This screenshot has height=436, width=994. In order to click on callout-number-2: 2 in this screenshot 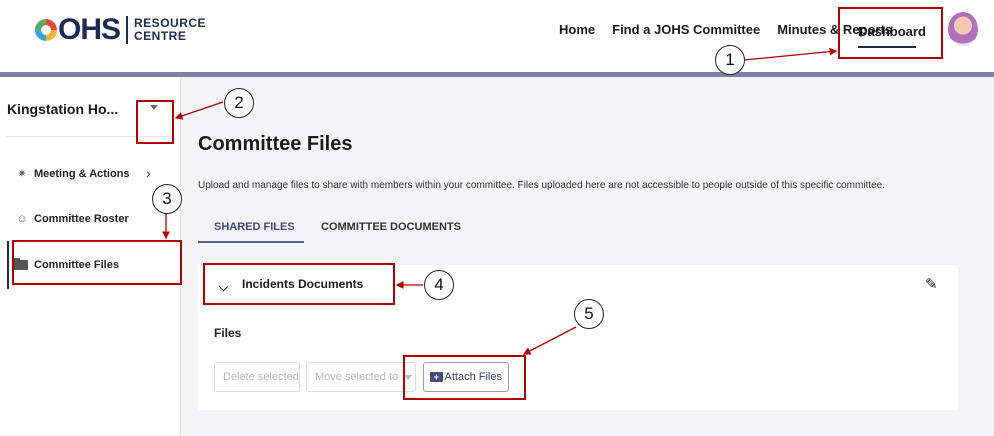, I will do `click(239, 103)`.